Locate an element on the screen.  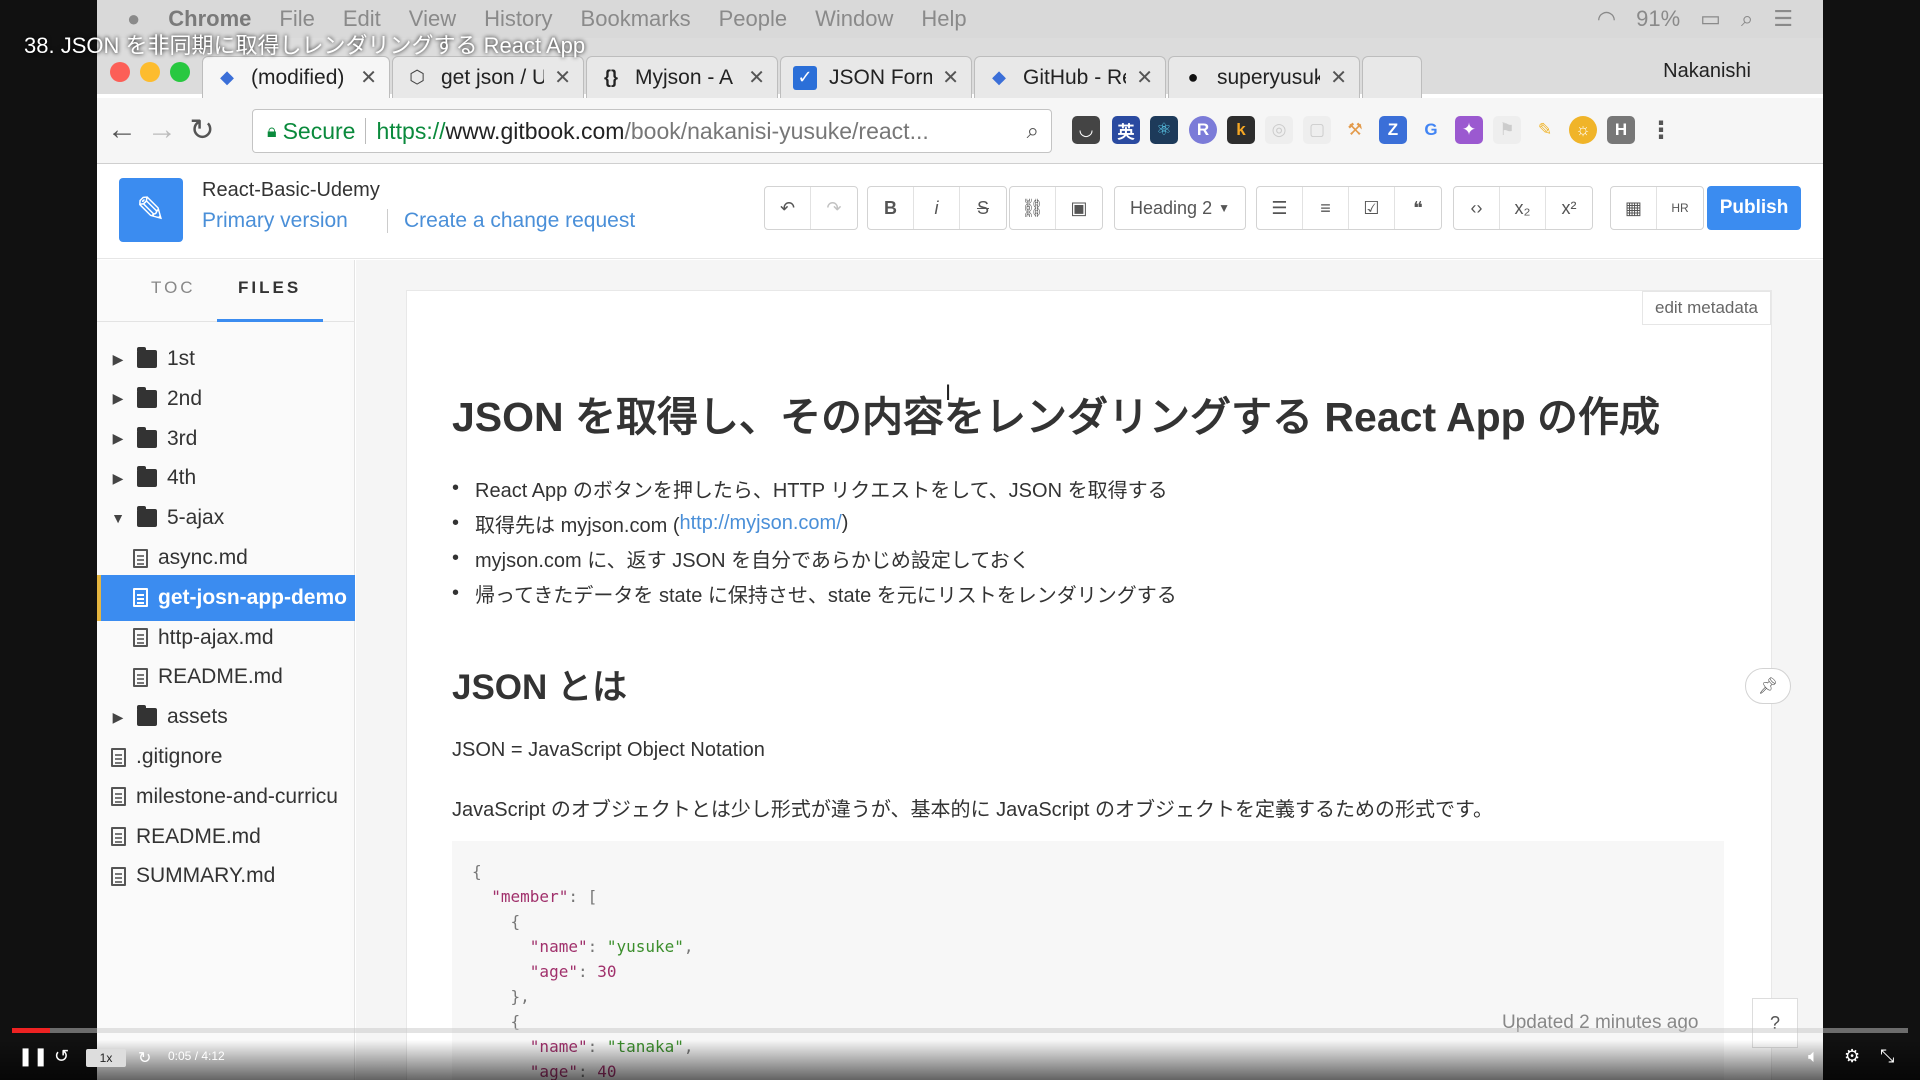
replay-icon: ↺ is located at coordinates (61, 1056).